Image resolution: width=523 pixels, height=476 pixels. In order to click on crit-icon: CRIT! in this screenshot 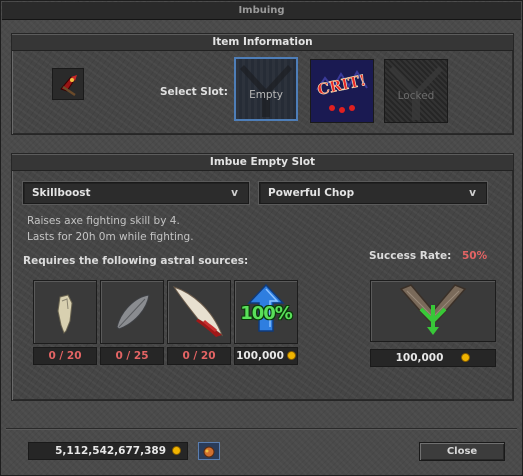, I will do `click(342, 91)`.